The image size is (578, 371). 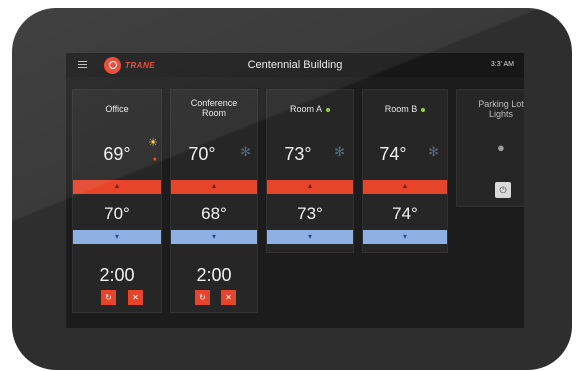 I want to click on setpoint-temperature: 68°, so click(x=214, y=213).